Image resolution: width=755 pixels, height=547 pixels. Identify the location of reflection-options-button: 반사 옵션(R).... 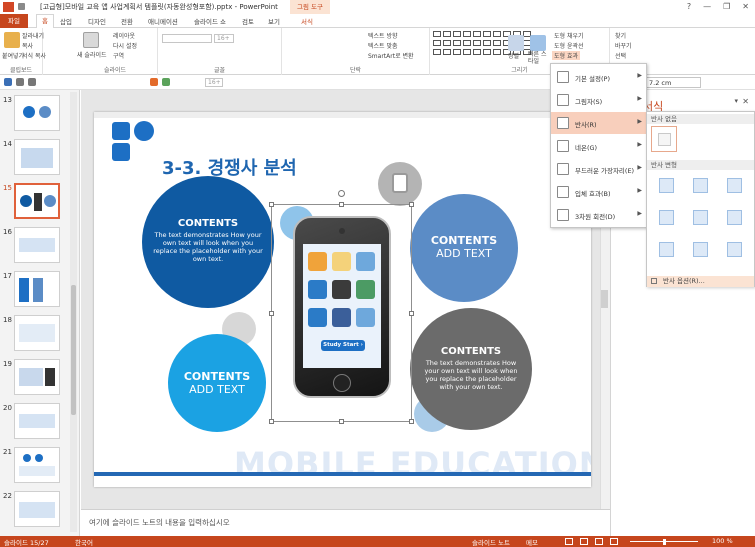
(700, 281).